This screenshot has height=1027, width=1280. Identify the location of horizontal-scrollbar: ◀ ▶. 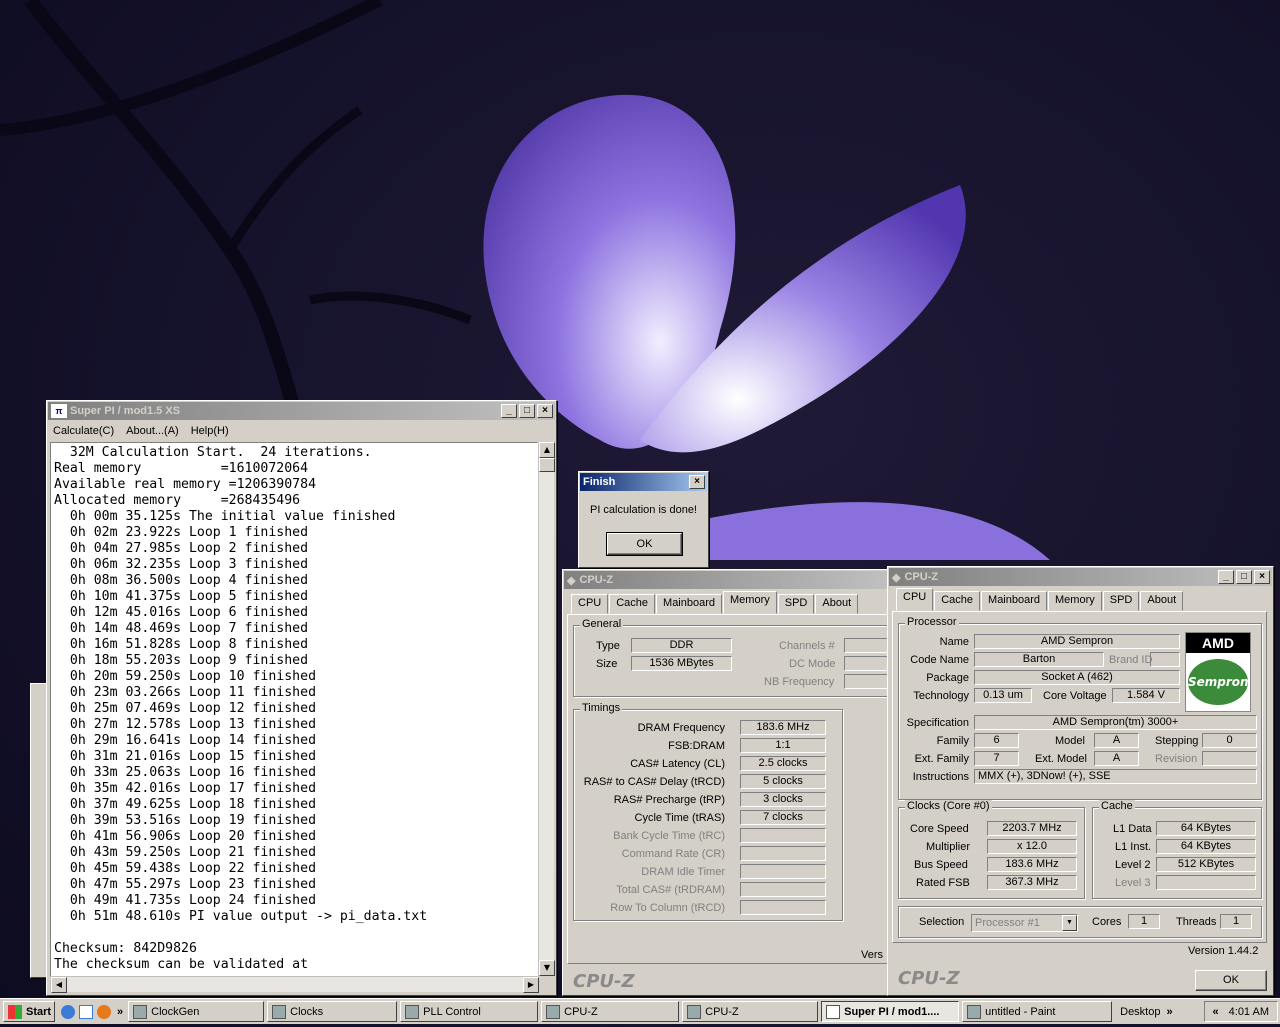
(294, 984).